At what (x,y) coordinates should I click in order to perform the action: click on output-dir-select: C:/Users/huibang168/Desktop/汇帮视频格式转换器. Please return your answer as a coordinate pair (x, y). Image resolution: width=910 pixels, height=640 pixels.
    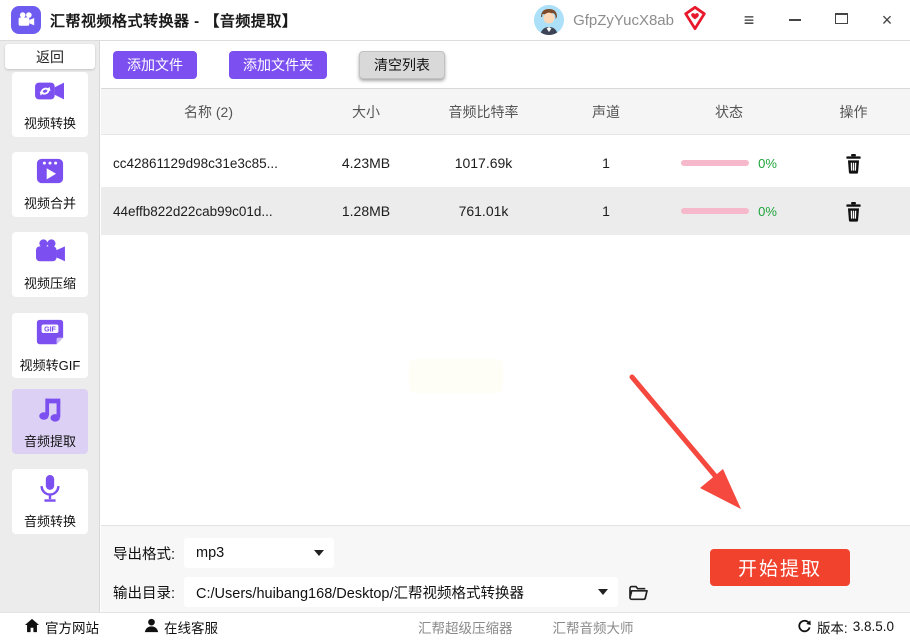
    Looking at the image, I should click on (401, 592).